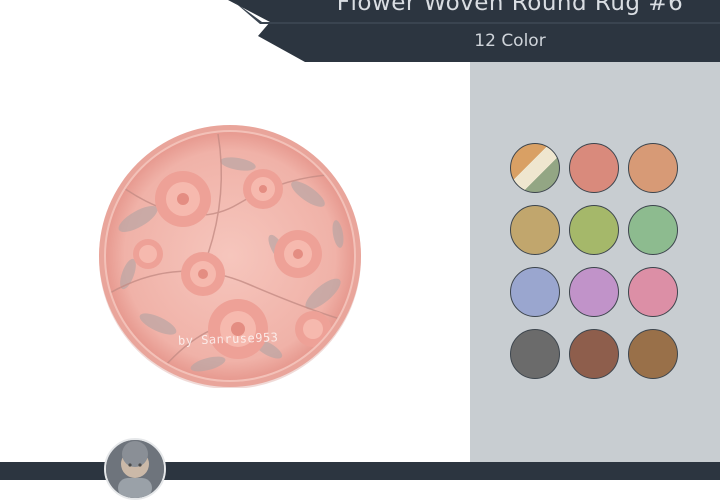 Image resolution: width=720 pixels, height=500 pixels. Describe the element at coordinates (535, 230) in the screenshot. I see `color-swatch-mustard` at that location.